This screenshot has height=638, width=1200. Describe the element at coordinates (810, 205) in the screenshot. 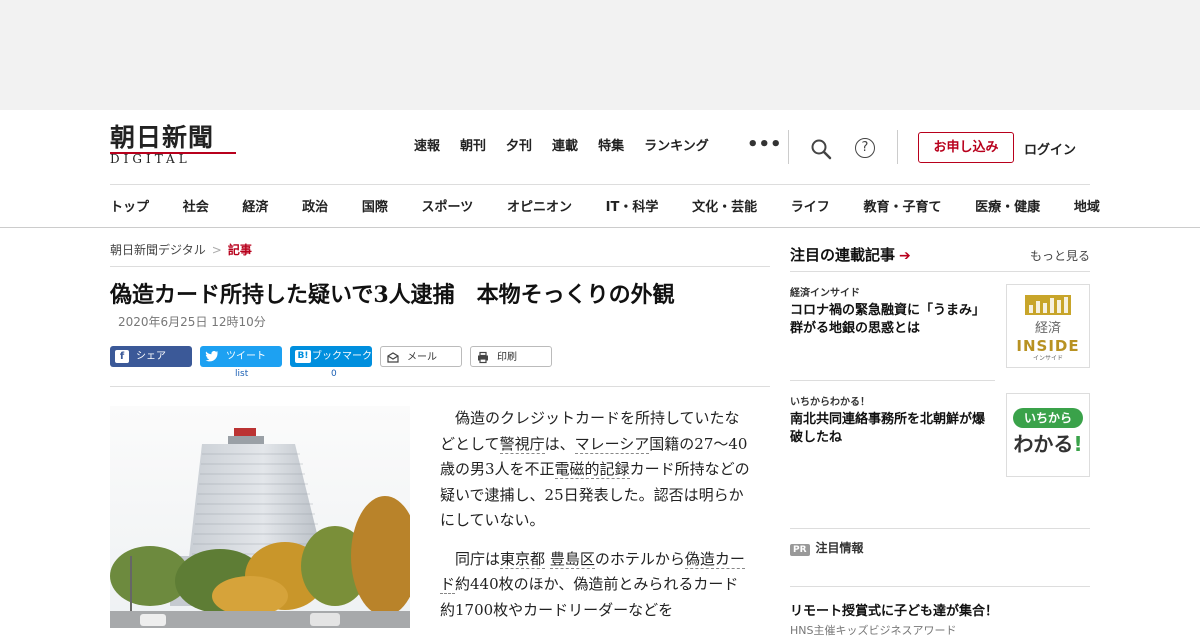

I see `category-life: ライフ` at that location.